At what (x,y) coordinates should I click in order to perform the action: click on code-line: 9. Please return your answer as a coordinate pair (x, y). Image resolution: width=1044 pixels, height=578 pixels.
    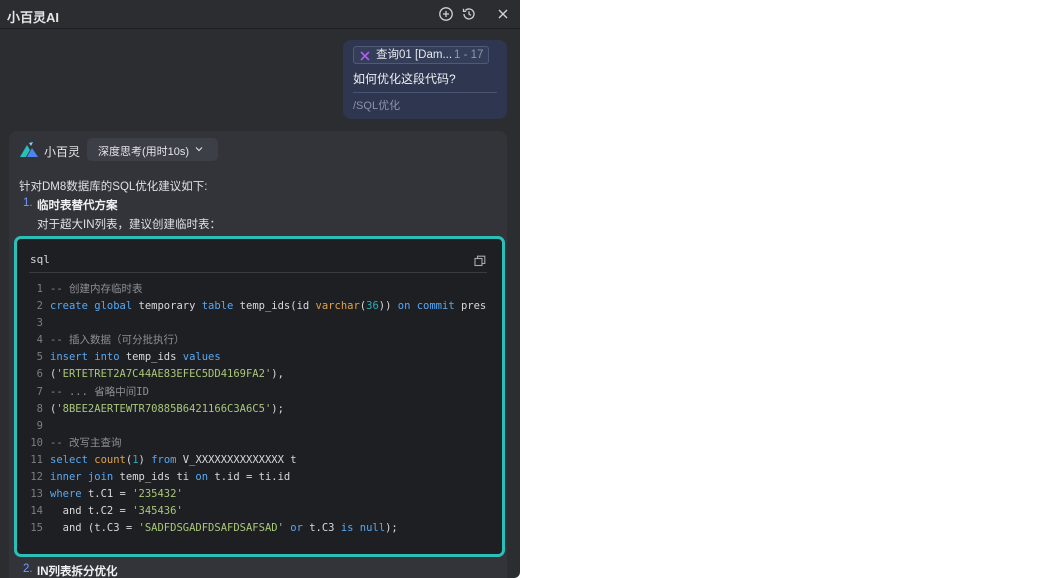
    Looking at the image, I should click on (252, 426).